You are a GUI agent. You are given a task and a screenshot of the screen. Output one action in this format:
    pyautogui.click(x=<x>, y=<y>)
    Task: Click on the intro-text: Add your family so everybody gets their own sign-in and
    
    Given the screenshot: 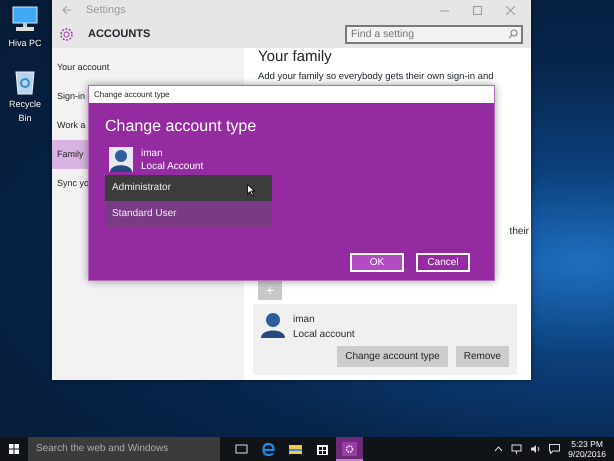 What is the action you would take?
    pyautogui.click(x=376, y=77)
    